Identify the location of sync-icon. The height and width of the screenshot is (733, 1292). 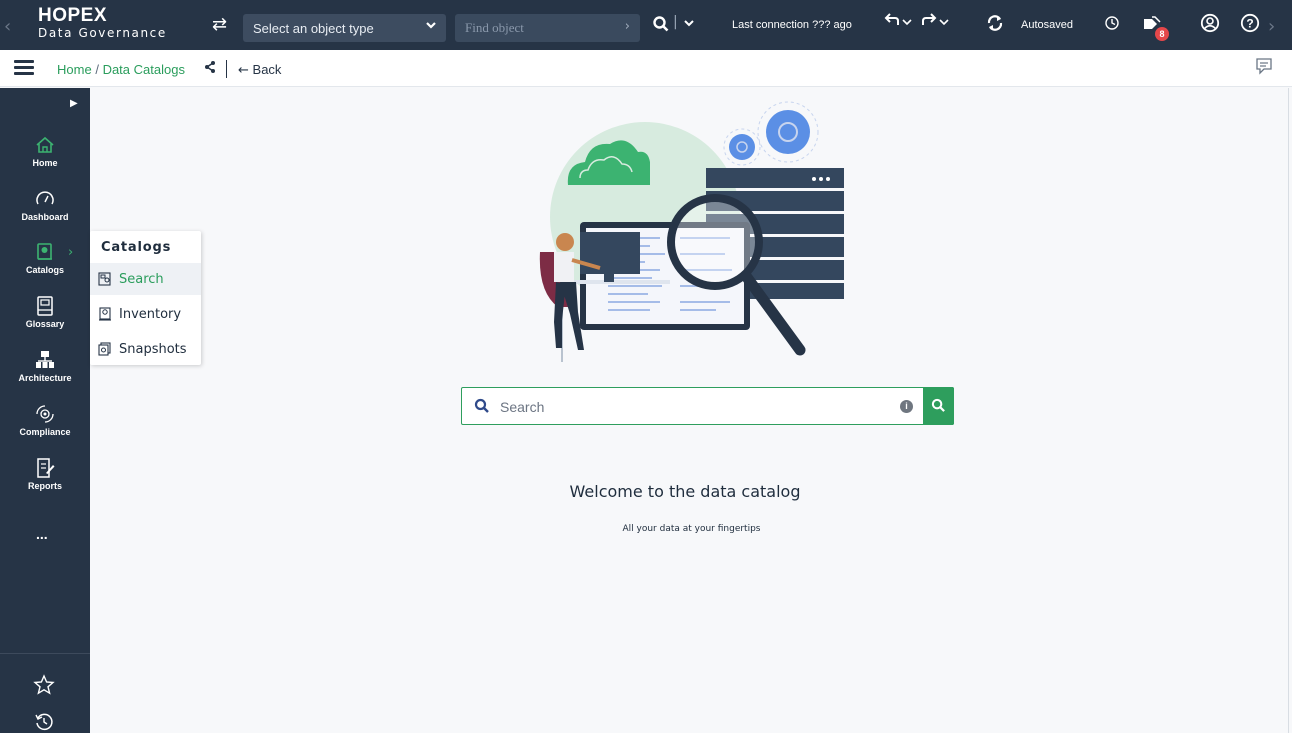
(995, 25).